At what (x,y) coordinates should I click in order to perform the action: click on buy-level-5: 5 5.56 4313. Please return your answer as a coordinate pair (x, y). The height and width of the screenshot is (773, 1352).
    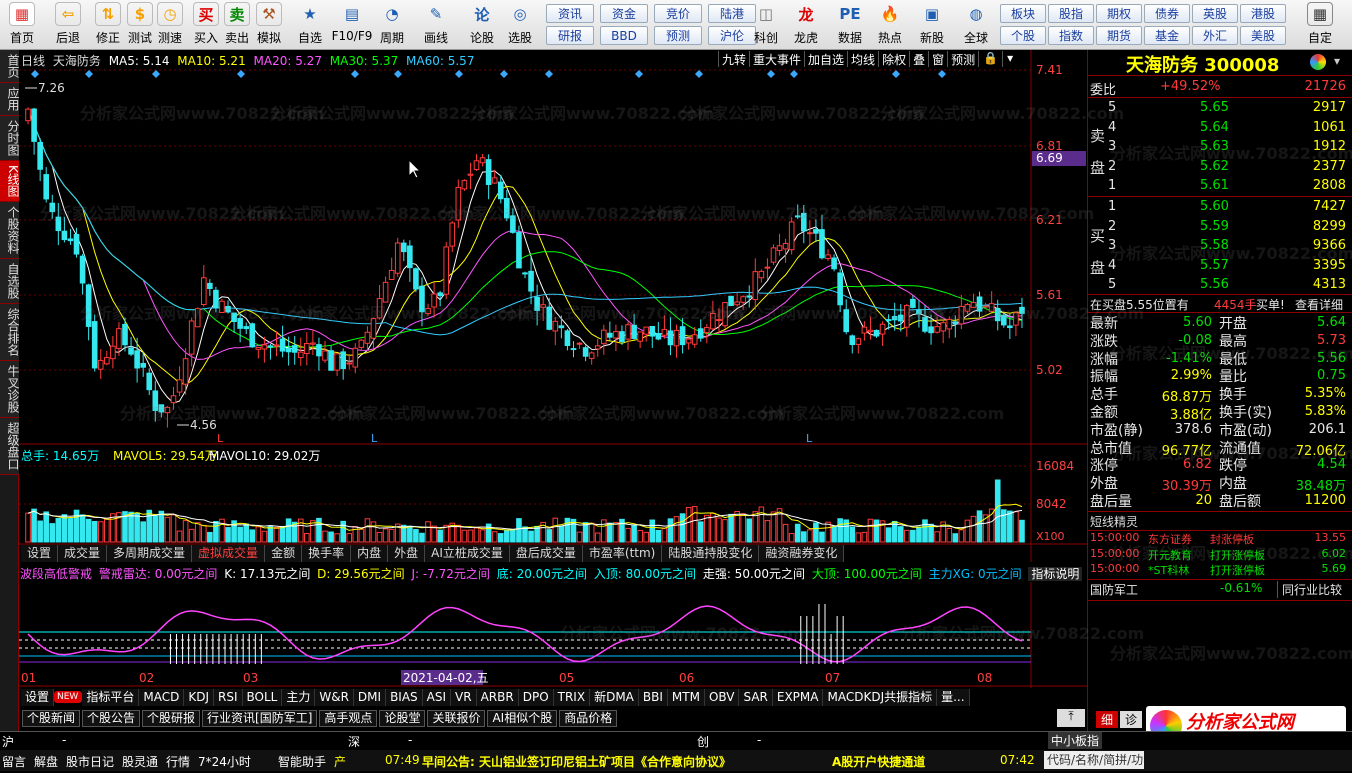
    Looking at the image, I should click on (1217, 284).